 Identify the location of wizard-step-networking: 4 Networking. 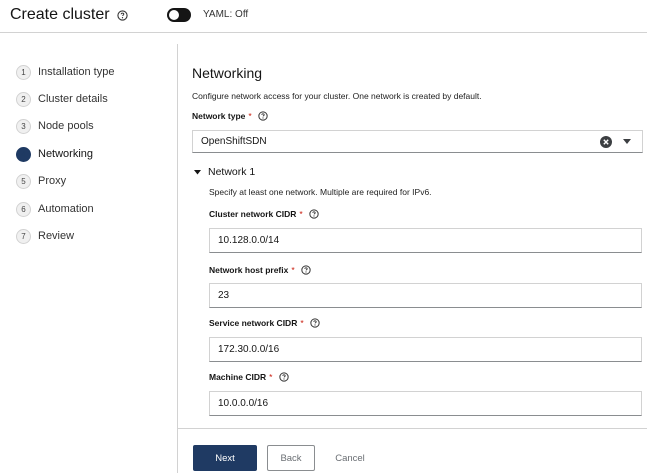
(93, 155).